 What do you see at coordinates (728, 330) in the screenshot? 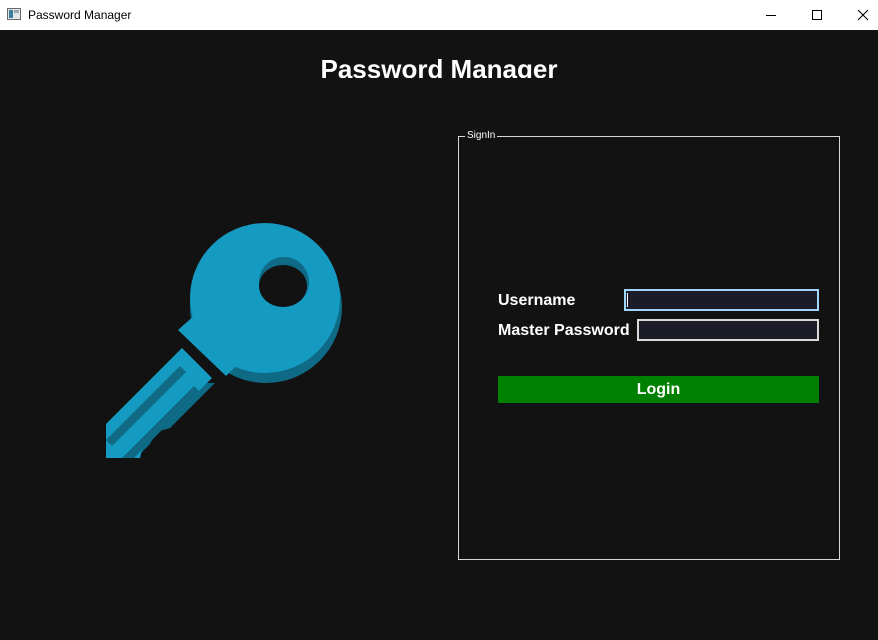
I see `master-password-input` at bounding box center [728, 330].